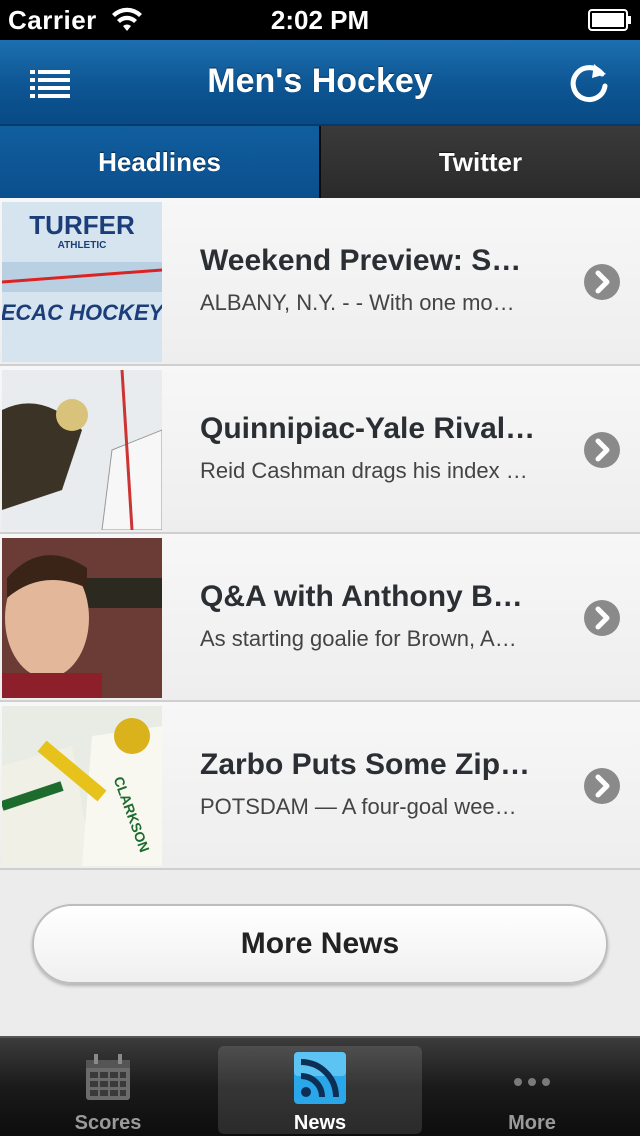 This screenshot has height=1136, width=640. What do you see at coordinates (108, 1123) in the screenshot?
I see `tabbar-label: Scores` at bounding box center [108, 1123].